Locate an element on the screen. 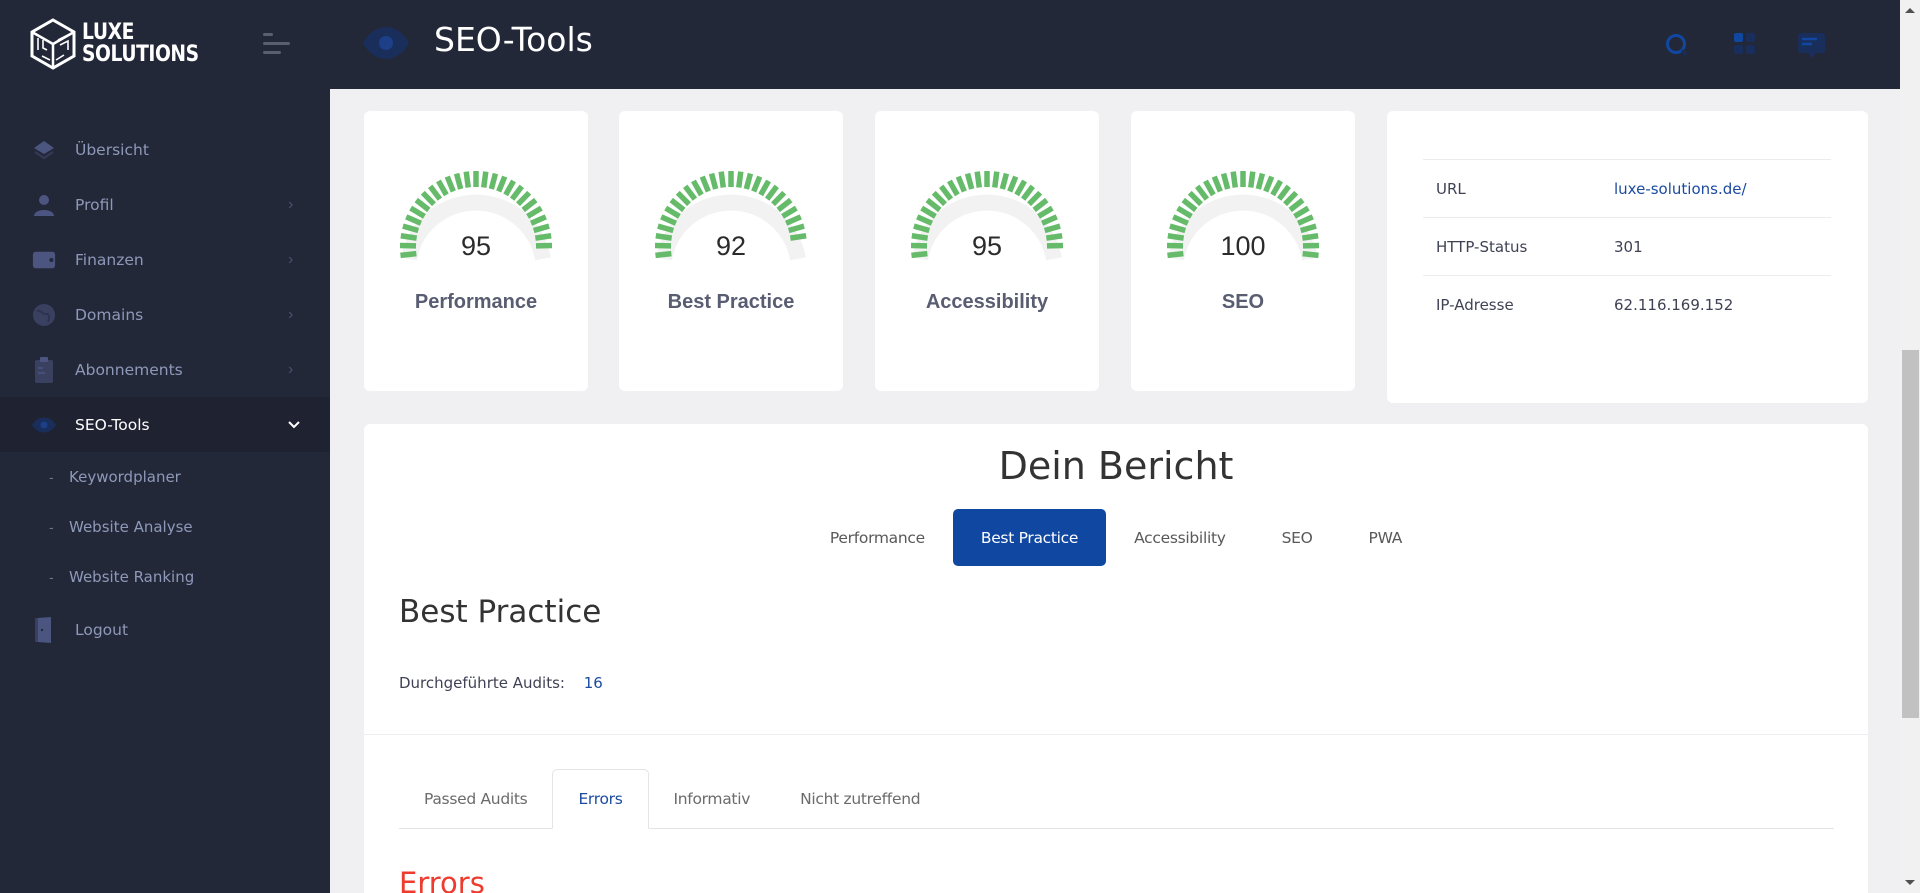  page-title: SEO-Tools is located at coordinates (513, 39).